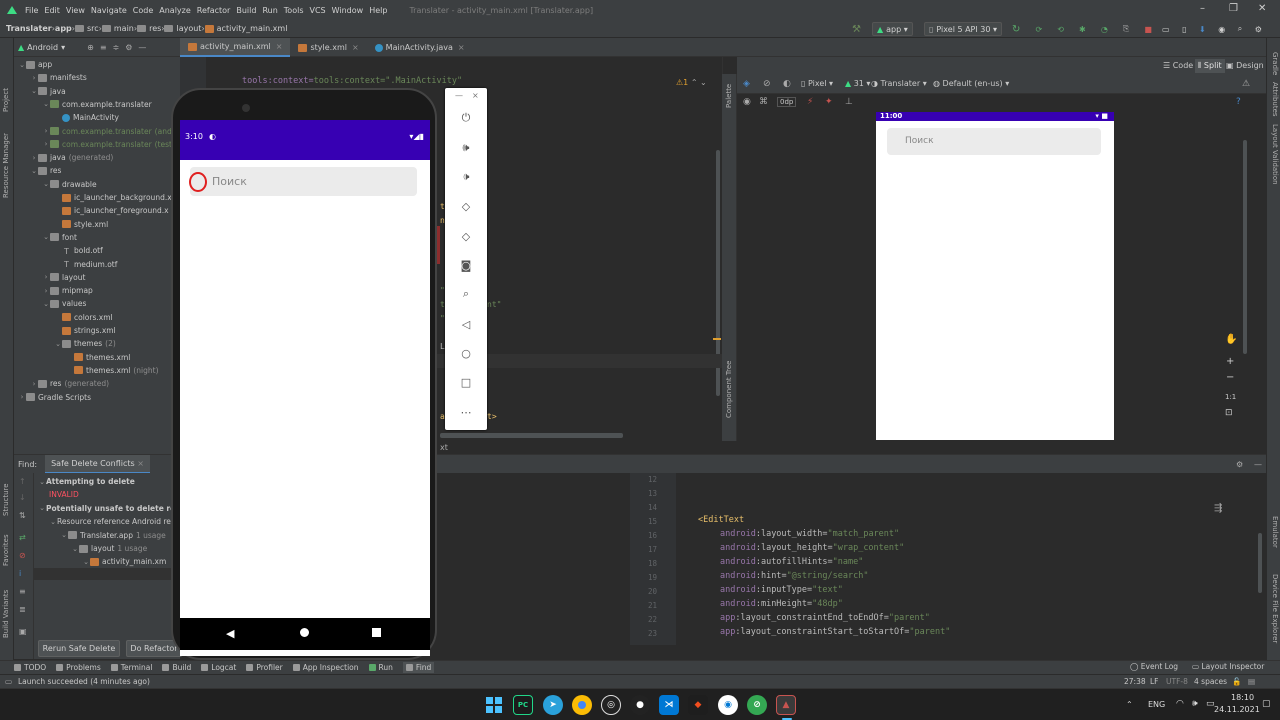 This screenshot has width=1280, height=720. I want to click on project-header-icons: ⊕≡≑⚙—, so click(119, 47).